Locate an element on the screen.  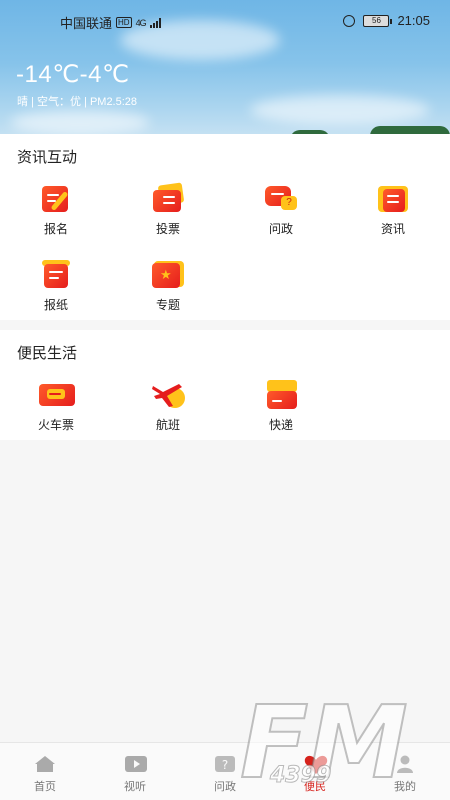
grid-item-news: 资讯 is located at coordinates (393, 210).